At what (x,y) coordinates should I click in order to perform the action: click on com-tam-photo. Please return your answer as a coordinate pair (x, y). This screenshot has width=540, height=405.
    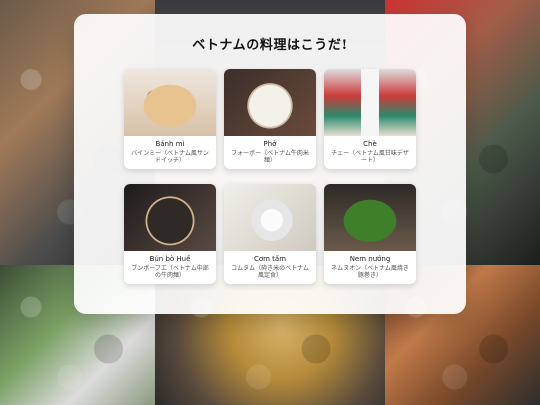
    Looking at the image, I should click on (270, 217).